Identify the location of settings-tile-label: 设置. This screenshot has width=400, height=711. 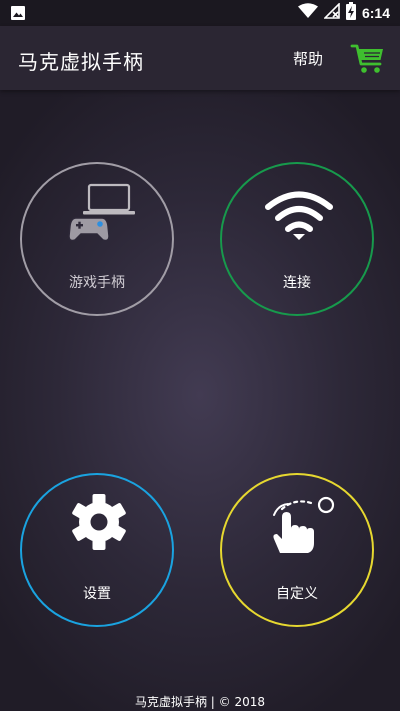
(97, 594).